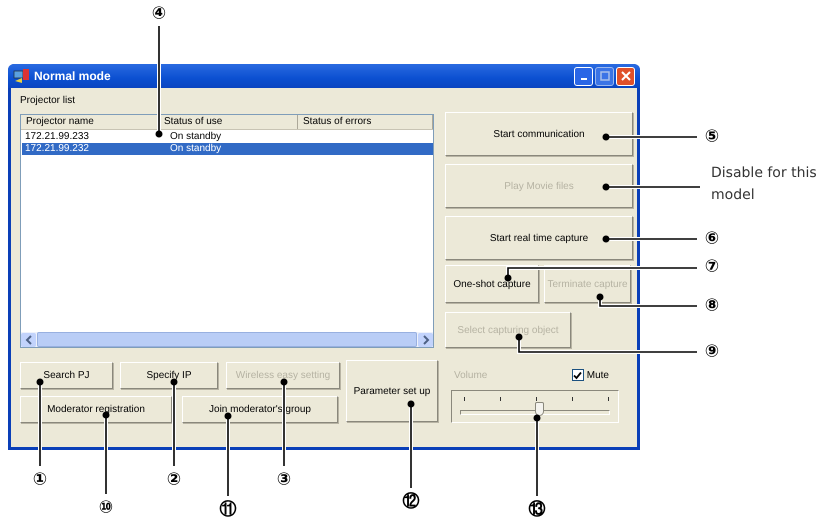  What do you see at coordinates (159, 14) in the screenshot?
I see `callout-number: ④` at bounding box center [159, 14].